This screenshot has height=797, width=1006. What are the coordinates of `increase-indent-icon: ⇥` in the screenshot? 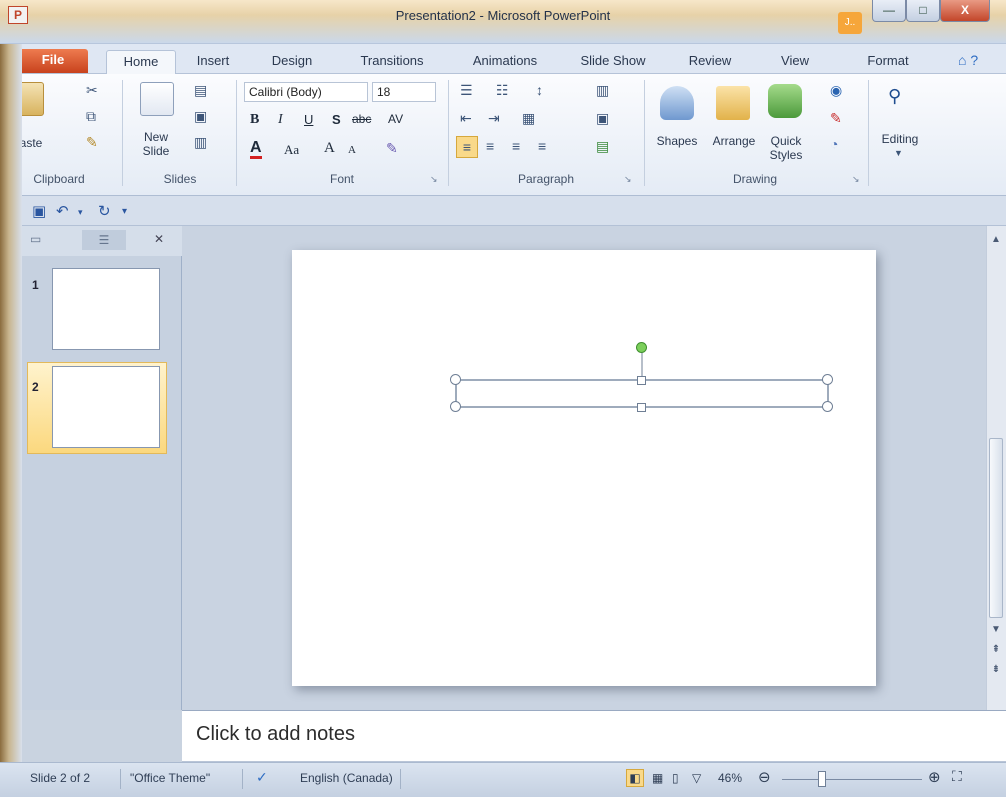 It's located at (494, 118).